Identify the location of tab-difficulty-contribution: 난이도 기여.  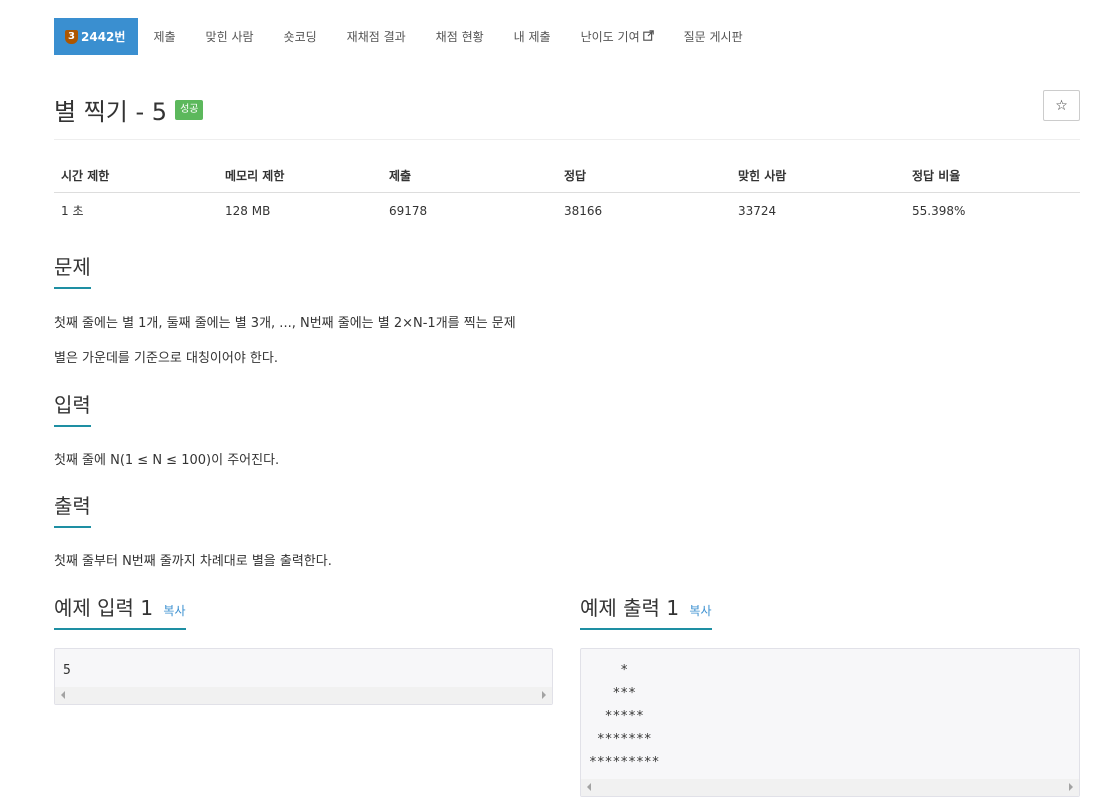
(617, 36).